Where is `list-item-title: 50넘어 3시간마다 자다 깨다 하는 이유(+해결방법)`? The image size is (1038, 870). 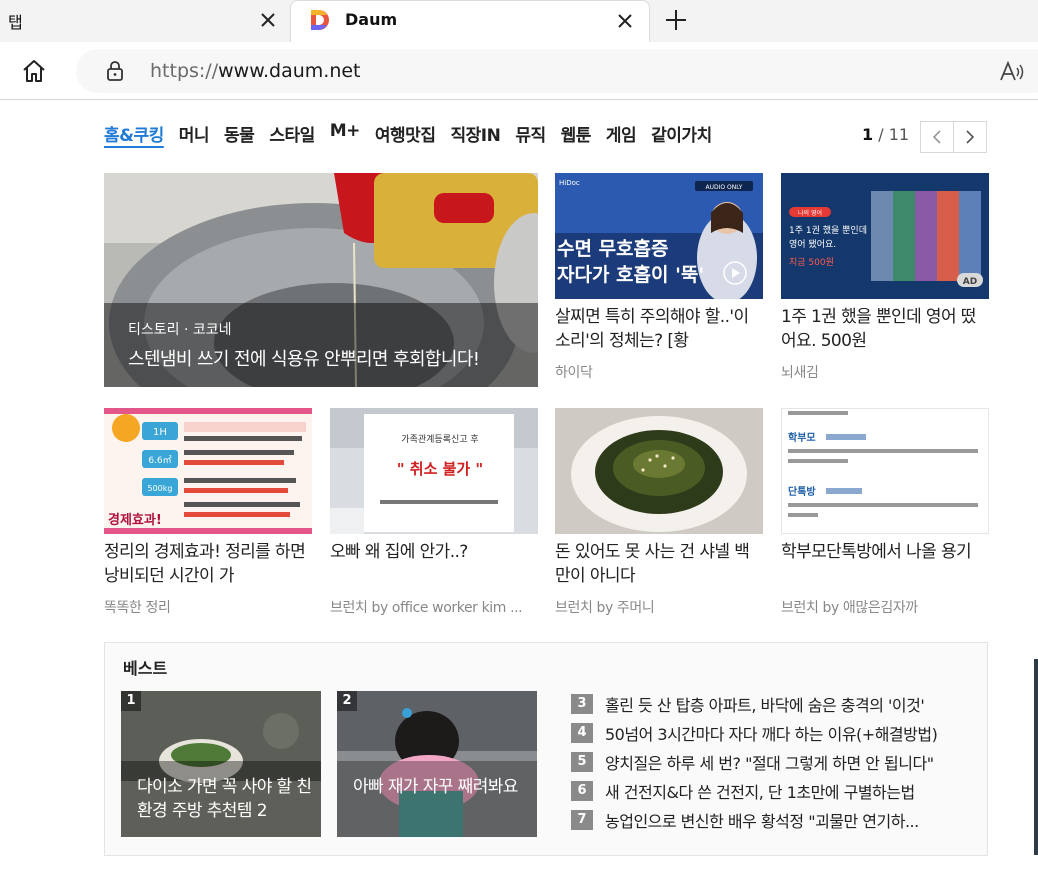 list-item-title: 50넘어 3시간마다 자다 깨다 하는 이유(+해결방법) is located at coordinates (788, 733).